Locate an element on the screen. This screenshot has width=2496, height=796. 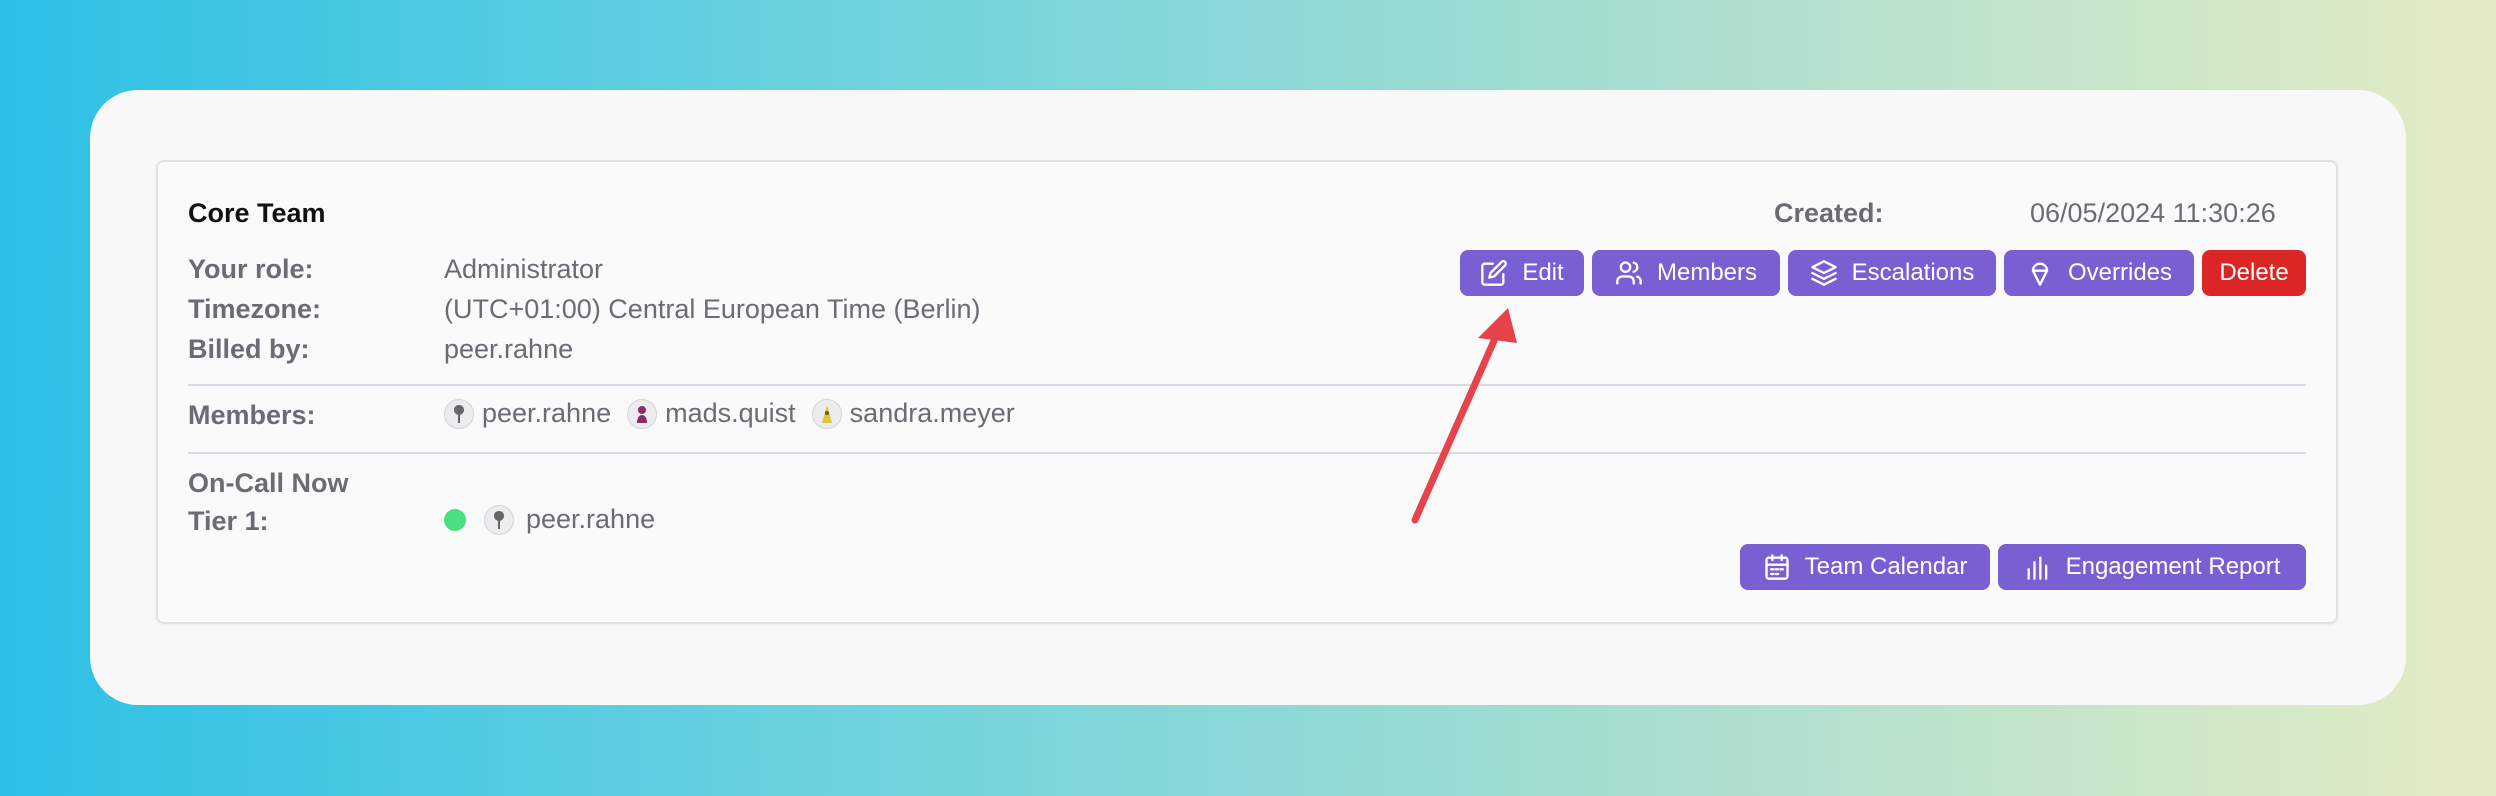
engagement-report-label: Engagement Report is located at coordinates (2173, 566).